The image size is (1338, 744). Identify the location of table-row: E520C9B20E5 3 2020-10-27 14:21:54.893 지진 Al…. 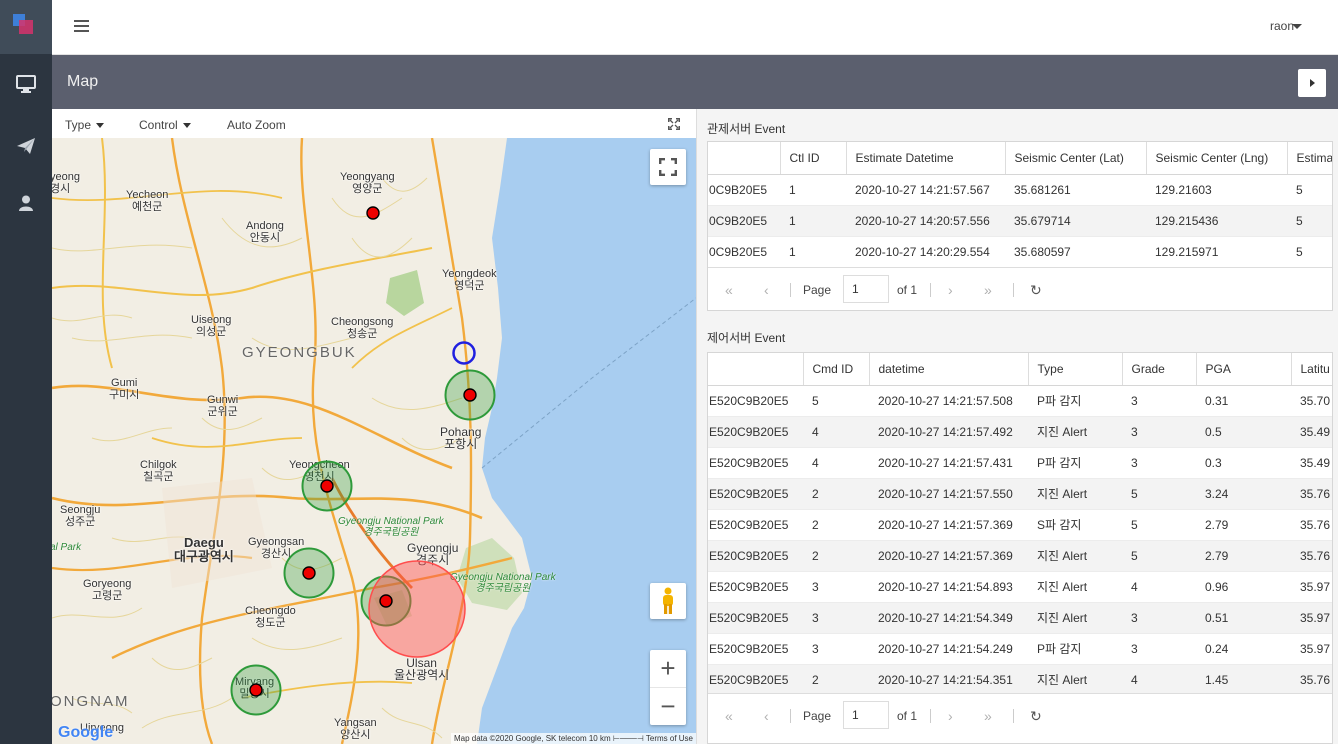
(1020, 587).